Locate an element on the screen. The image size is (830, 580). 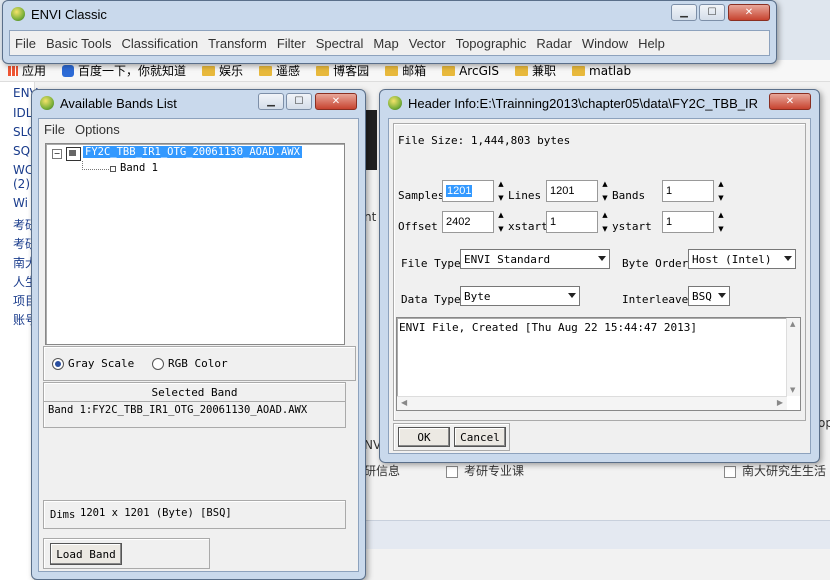
menu-radar: Radar is located at coordinates (553, 43).